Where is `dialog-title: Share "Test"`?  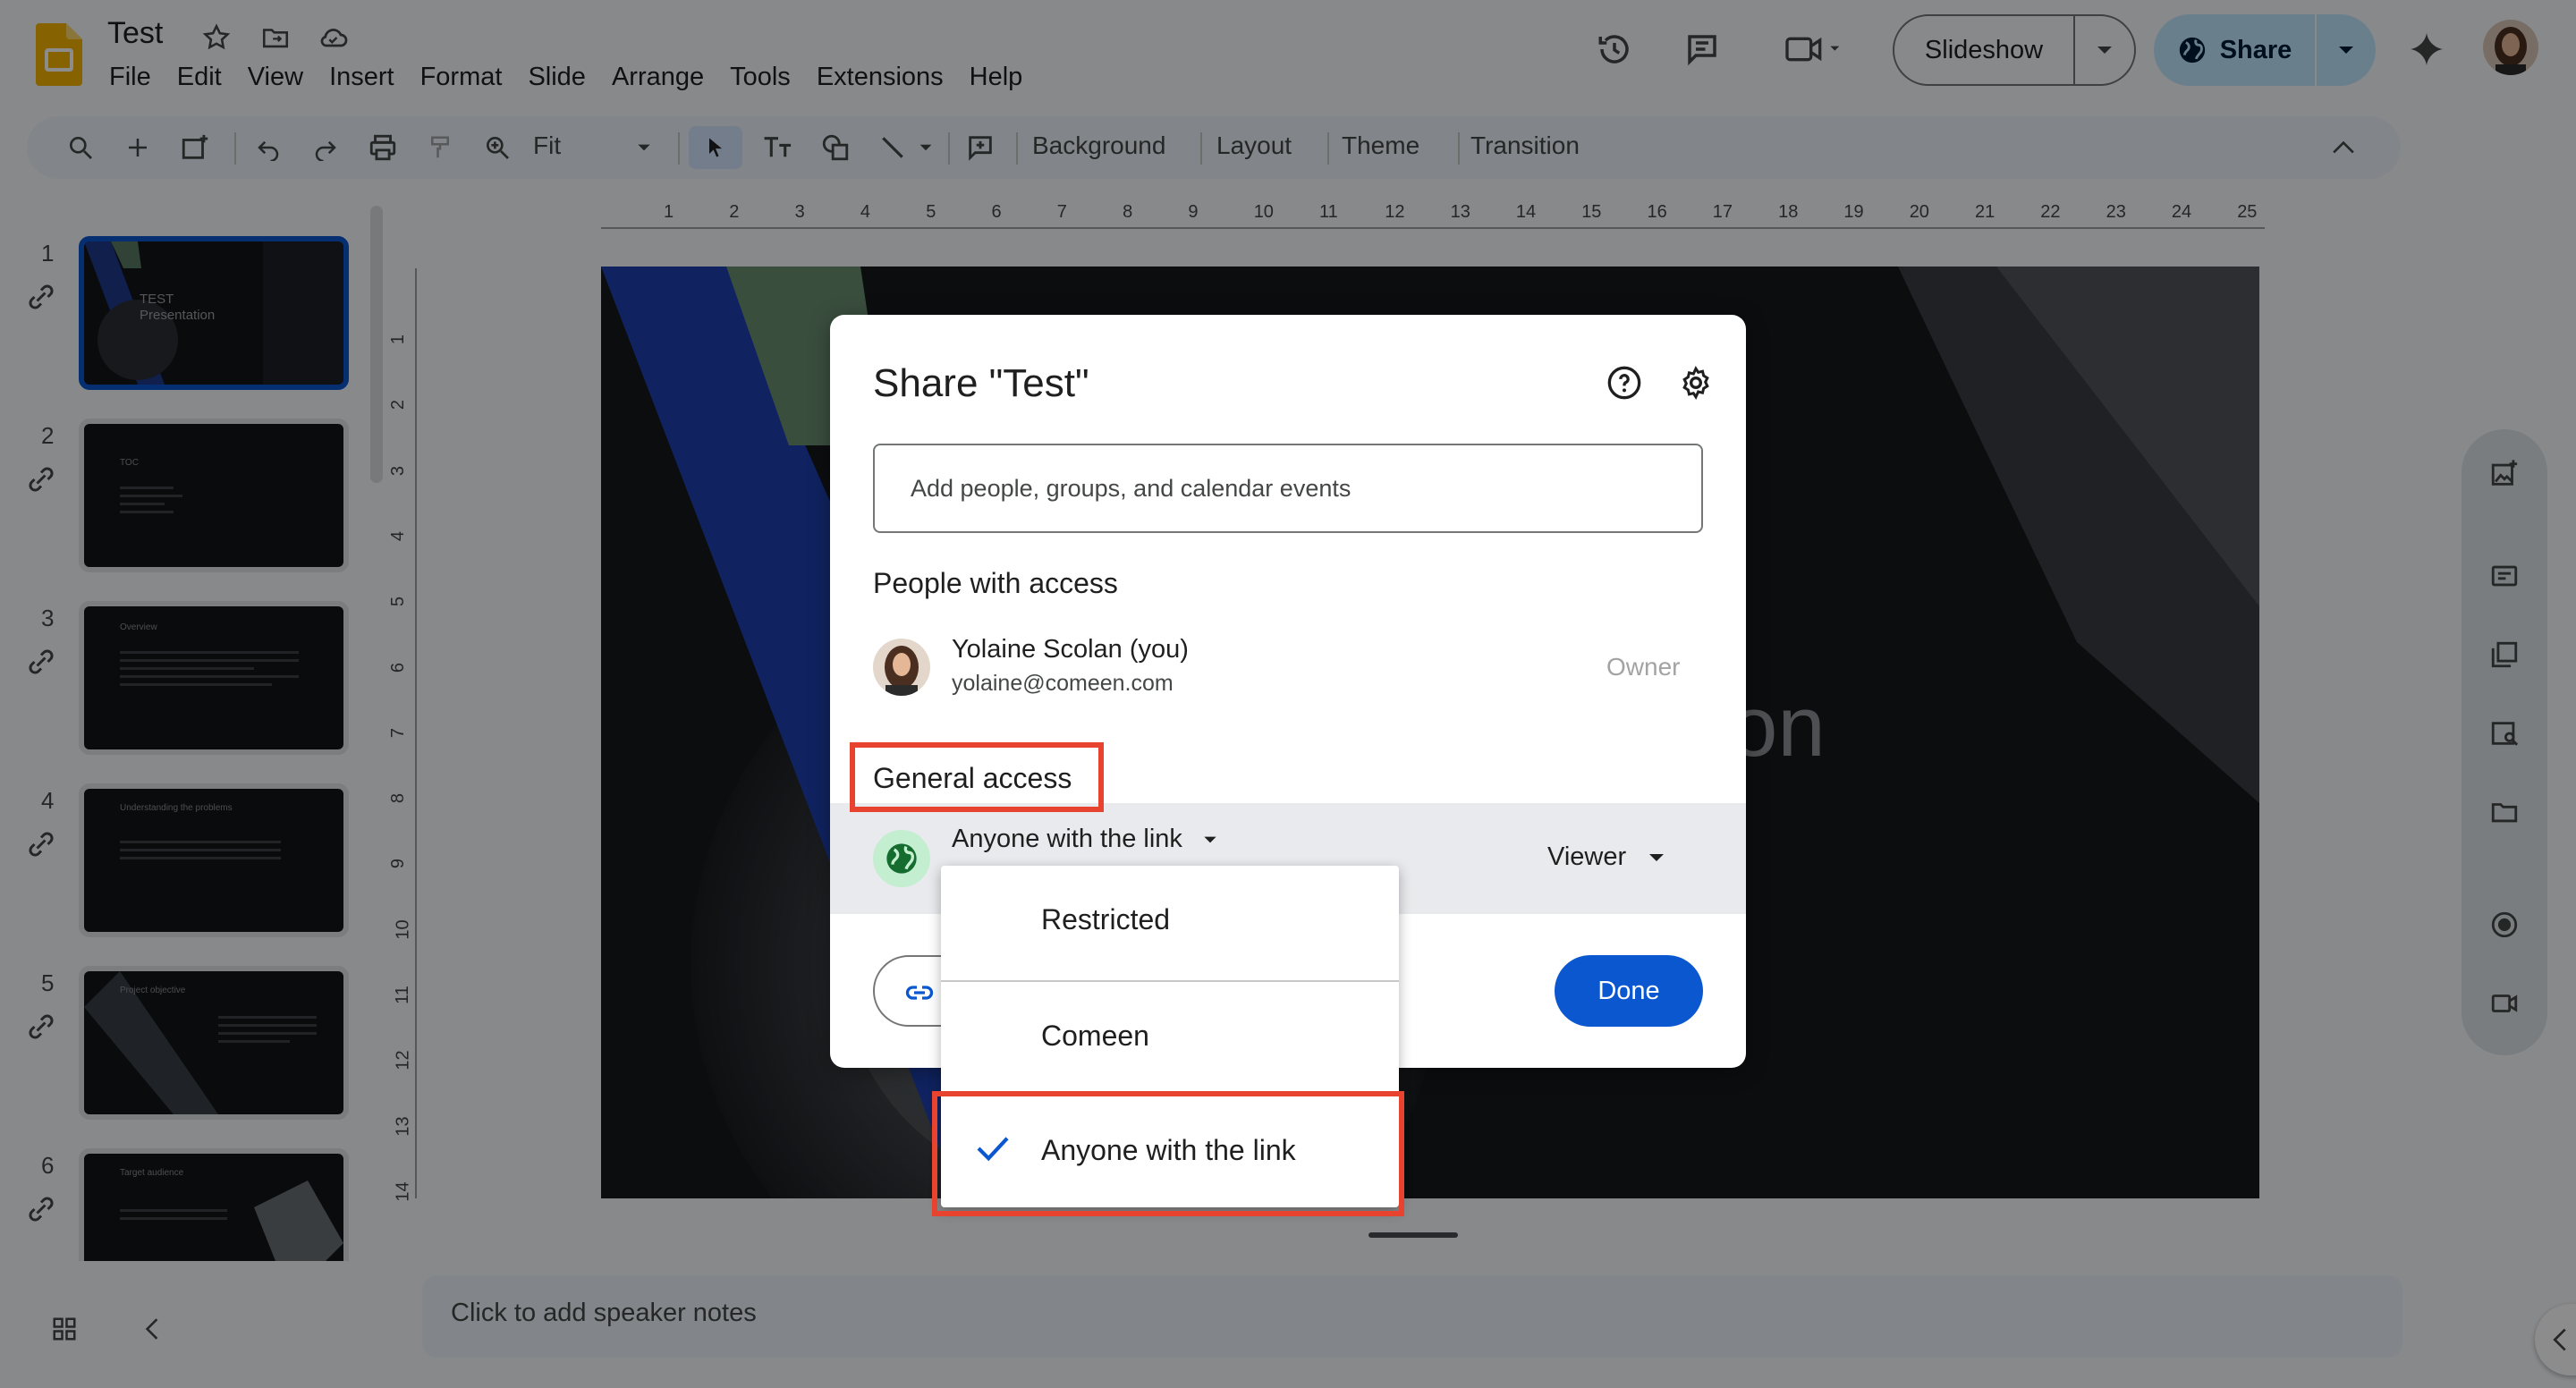
dialog-title: Share "Test" is located at coordinates (981, 383).